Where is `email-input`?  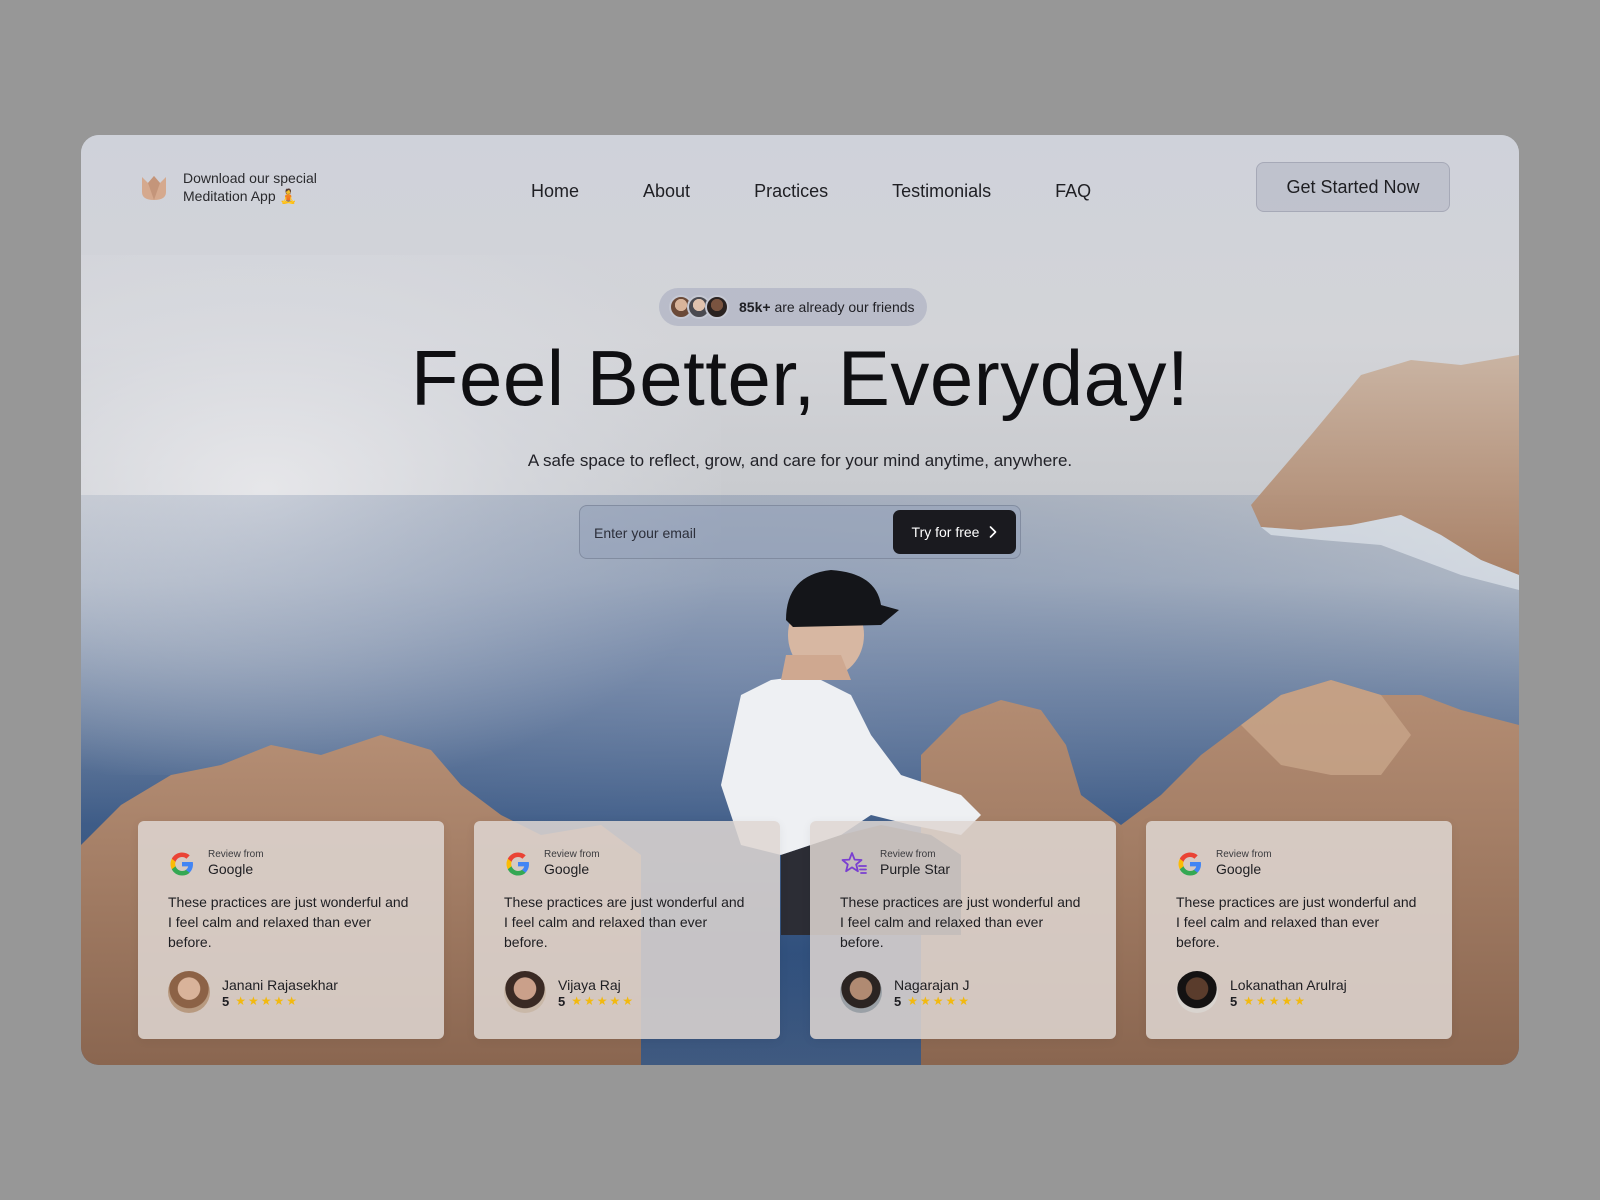 email-input is located at coordinates (739, 533).